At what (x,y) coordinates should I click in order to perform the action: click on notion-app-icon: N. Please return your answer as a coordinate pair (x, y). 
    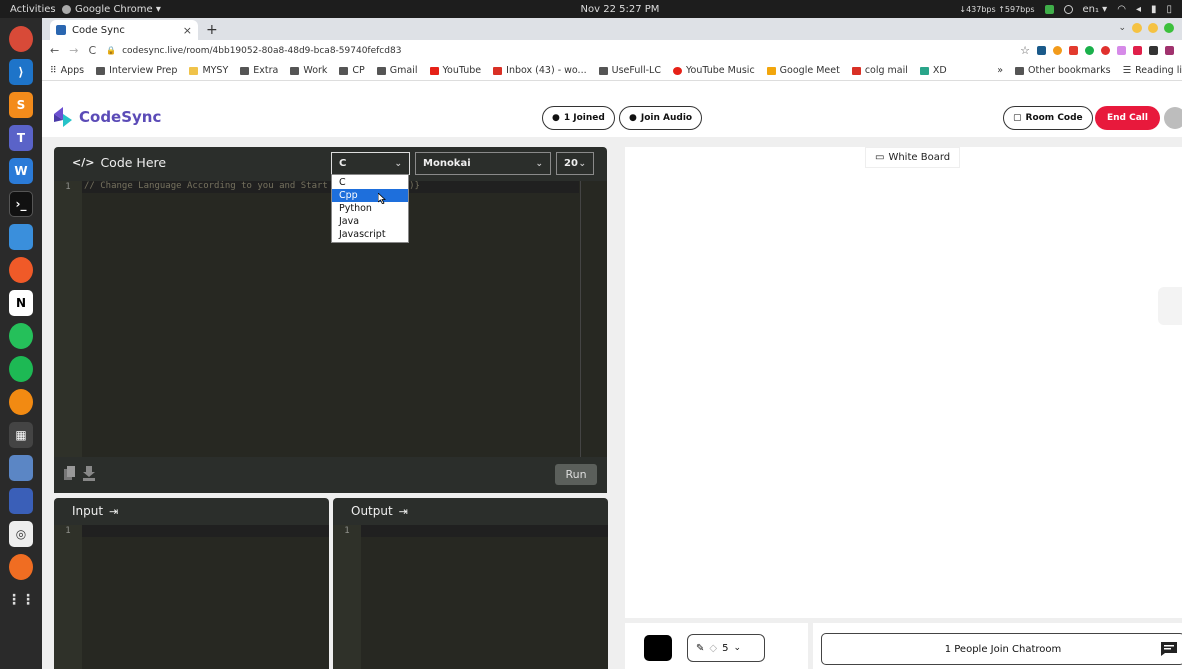
    Looking at the image, I should click on (21, 303).